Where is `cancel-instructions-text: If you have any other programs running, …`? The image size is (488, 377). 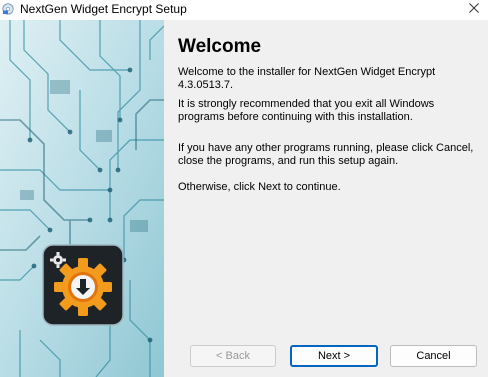
cancel-instructions-text: If you have any other programs running, … is located at coordinates (326, 154).